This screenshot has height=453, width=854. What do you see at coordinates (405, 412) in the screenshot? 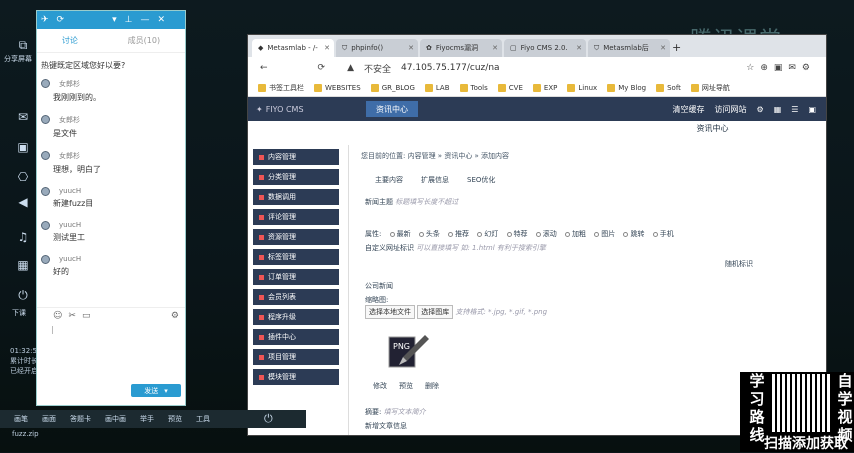
I see `summary-input: 填写文本简介` at bounding box center [405, 412].